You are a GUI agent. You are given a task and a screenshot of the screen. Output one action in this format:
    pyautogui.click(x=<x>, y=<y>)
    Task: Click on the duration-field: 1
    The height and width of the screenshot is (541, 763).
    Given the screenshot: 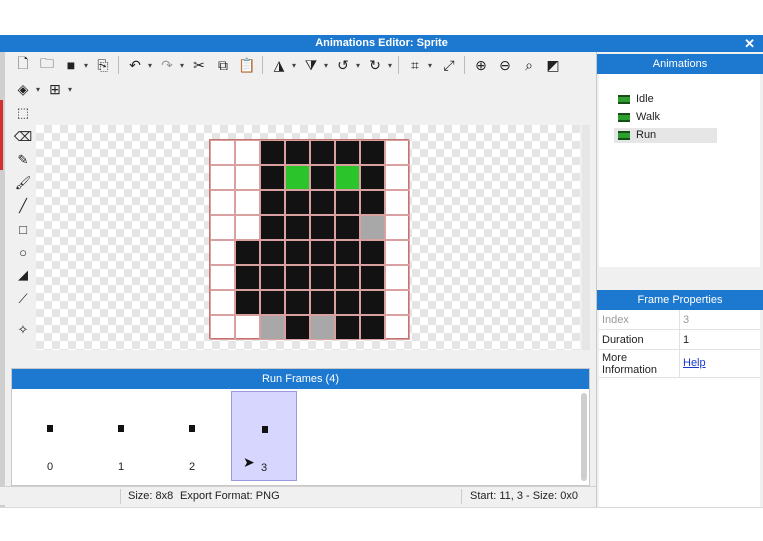 What is the action you would take?
    pyautogui.click(x=686, y=340)
    